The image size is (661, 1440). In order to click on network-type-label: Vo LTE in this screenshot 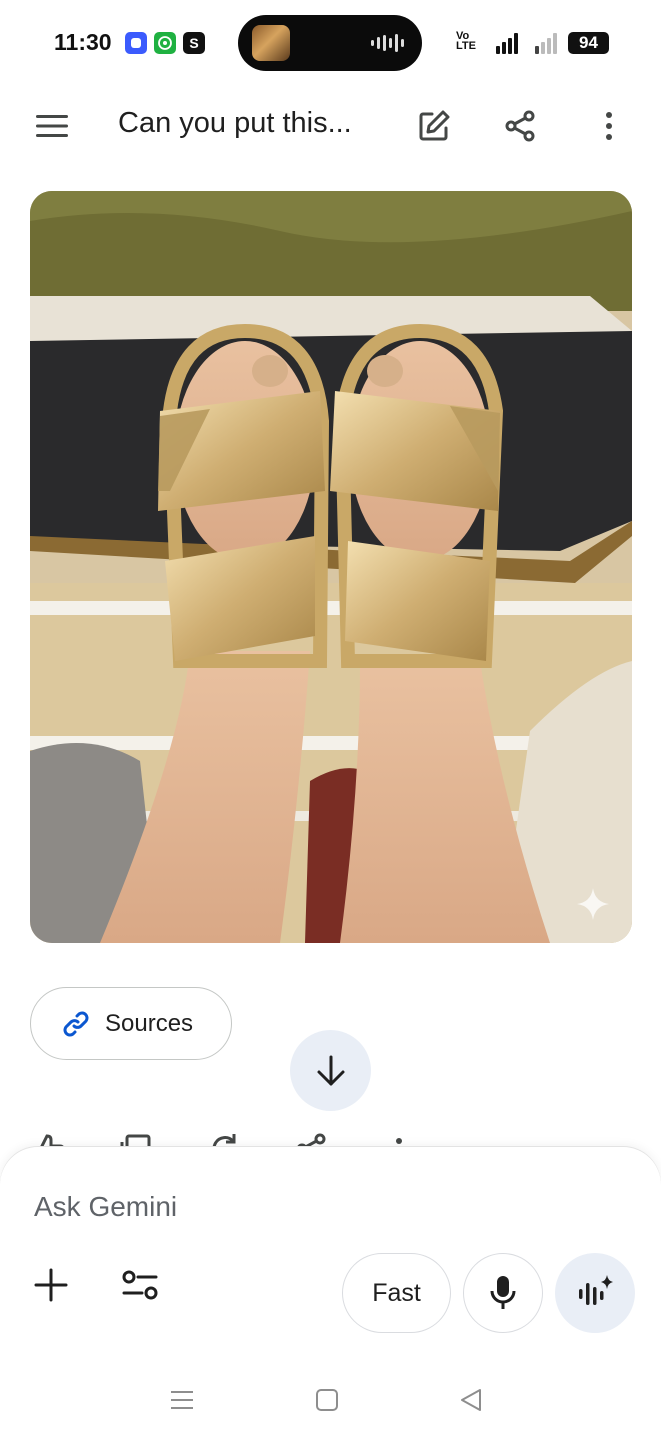, I will do `click(466, 41)`.